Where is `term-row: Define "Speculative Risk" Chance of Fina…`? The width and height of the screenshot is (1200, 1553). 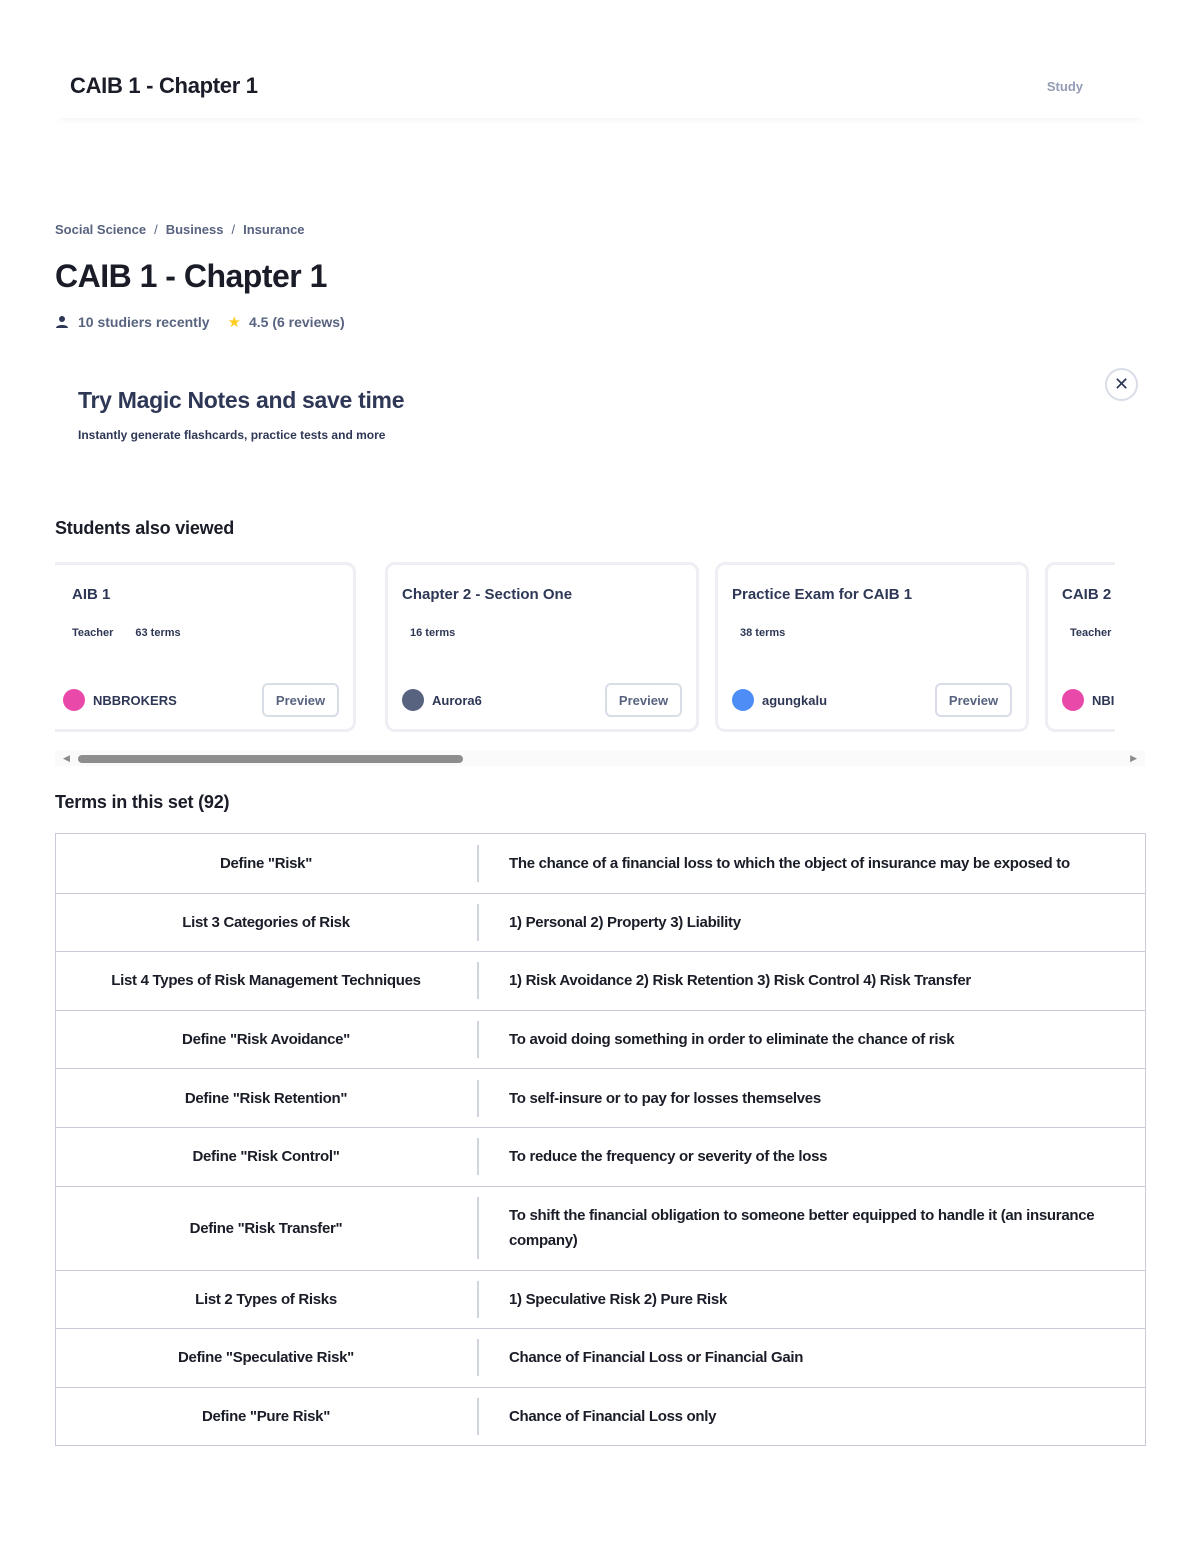
term-row: Define "Speculative Risk" Chance of Fina… is located at coordinates (600, 1357).